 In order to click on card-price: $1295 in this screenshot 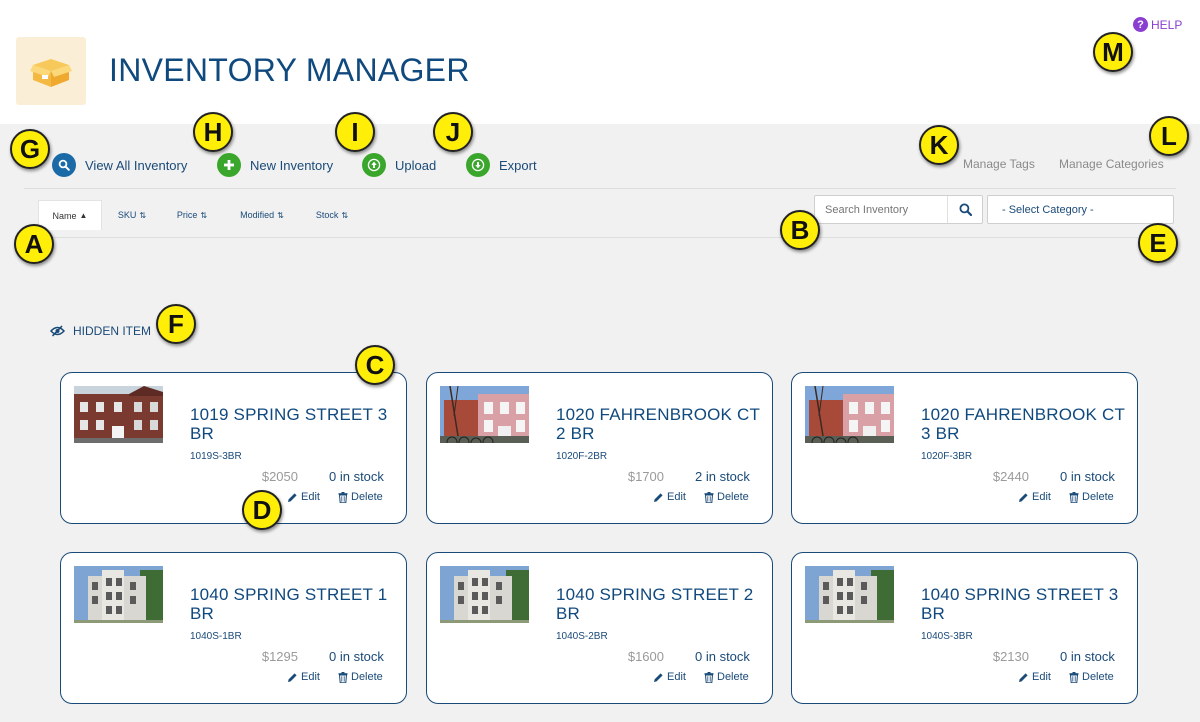, I will do `click(279, 656)`.